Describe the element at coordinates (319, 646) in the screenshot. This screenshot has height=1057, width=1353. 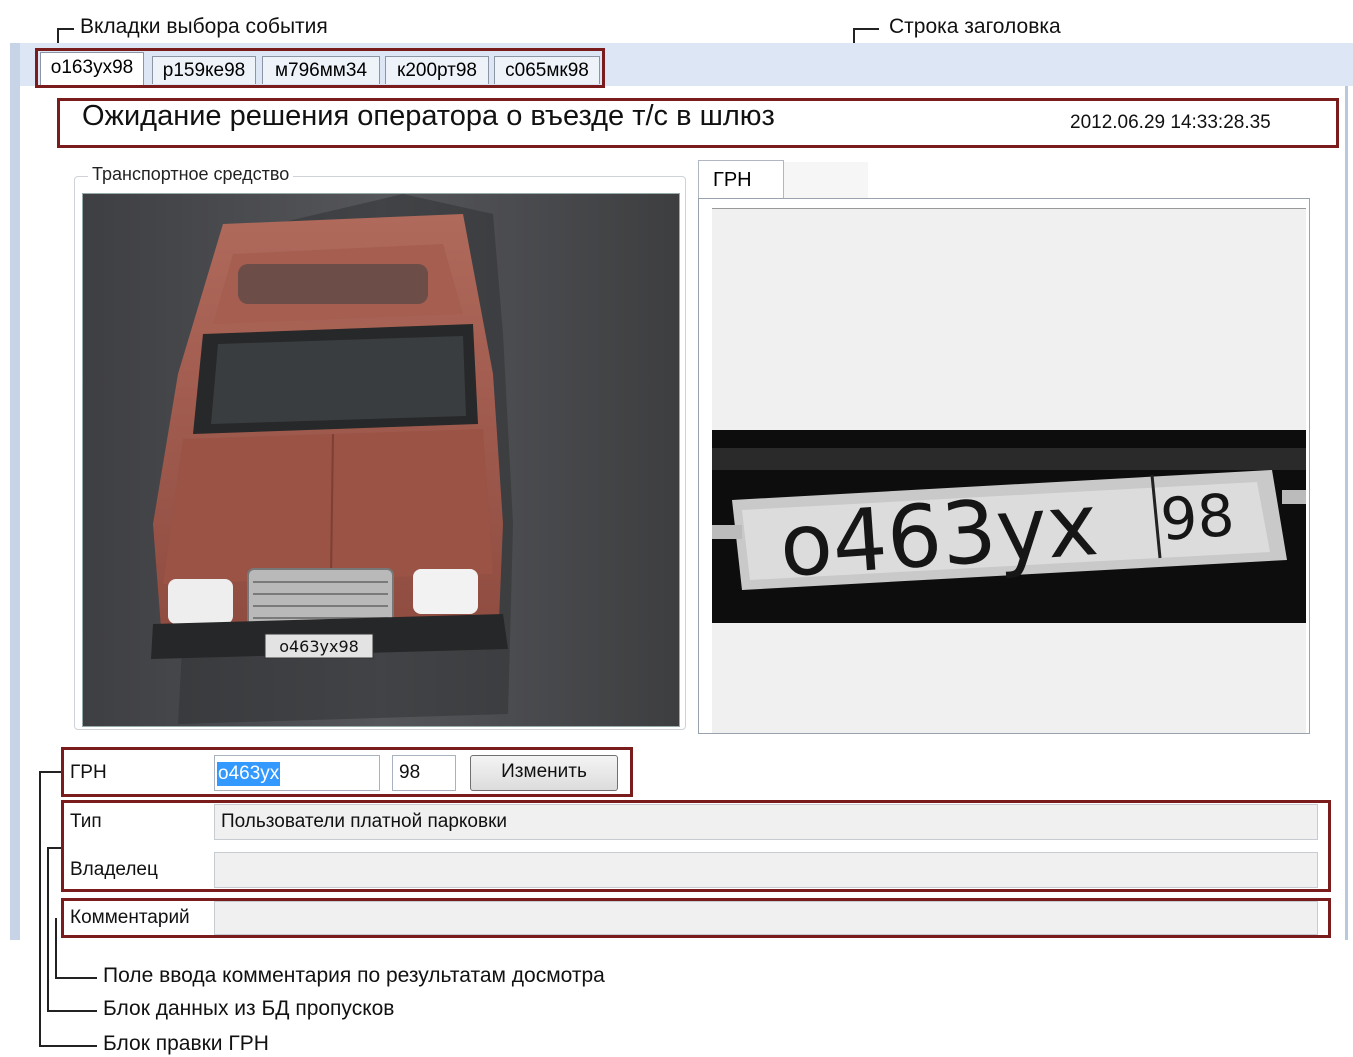
I see `svg-text: o463yx98` at that location.